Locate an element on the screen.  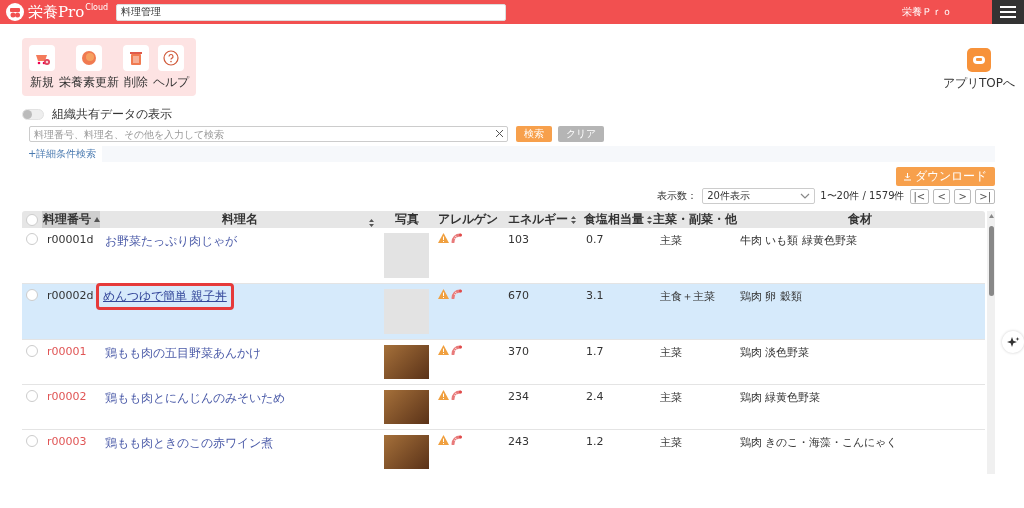
column-header: エネルギー is located at coordinates (542, 219).